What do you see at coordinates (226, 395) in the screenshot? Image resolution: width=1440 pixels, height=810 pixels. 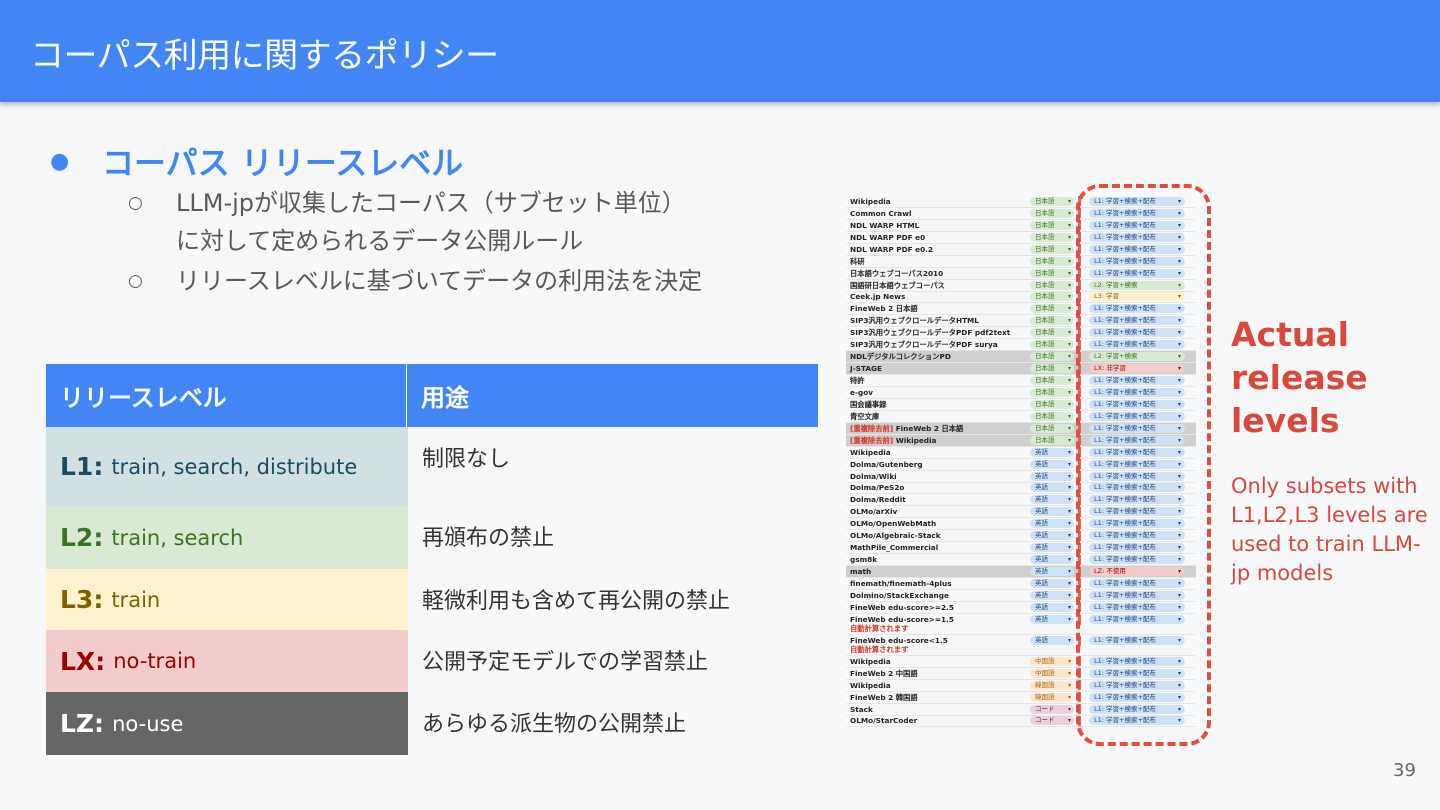 I see `header-release-level: リリースレベル` at bounding box center [226, 395].